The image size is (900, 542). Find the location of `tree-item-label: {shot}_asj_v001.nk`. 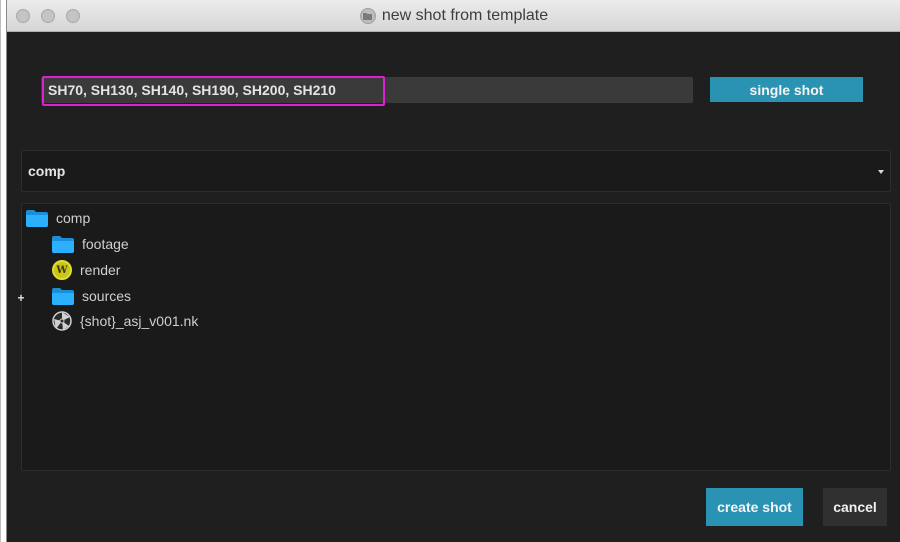

tree-item-label: {shot}_asj_v001.nk is located at coordinates (139, 321).